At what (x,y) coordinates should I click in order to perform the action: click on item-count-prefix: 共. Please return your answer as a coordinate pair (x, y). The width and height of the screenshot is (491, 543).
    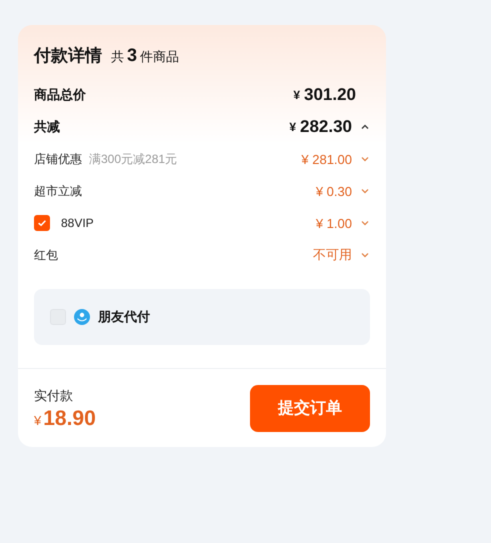
    Looking at the image, I should click on (117, 57).